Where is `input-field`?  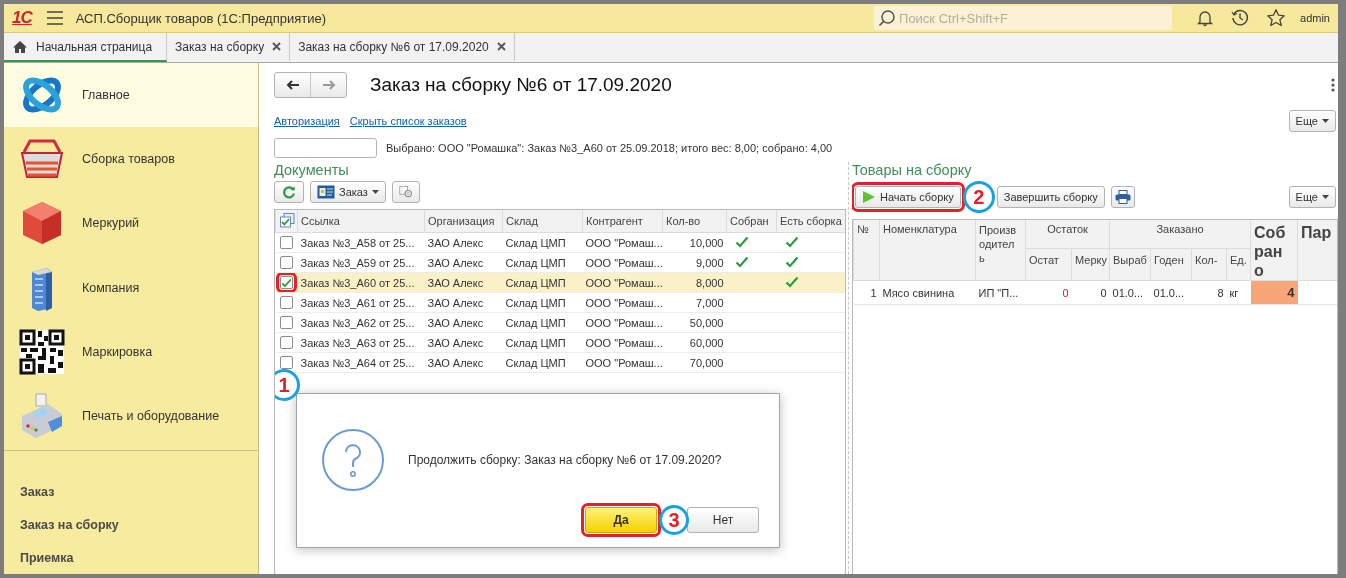 input-field is located at coordinates (325, 148).